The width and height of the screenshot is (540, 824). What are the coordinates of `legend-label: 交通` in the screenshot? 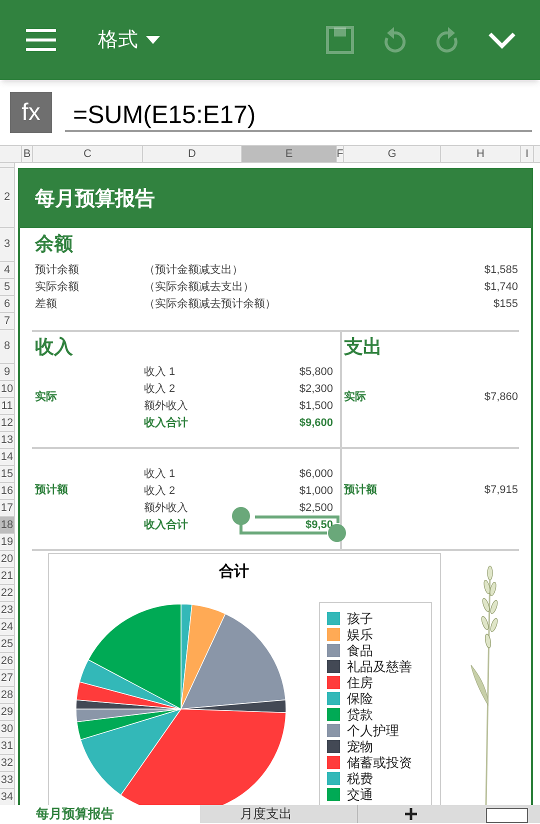 It's located at (360, 794).